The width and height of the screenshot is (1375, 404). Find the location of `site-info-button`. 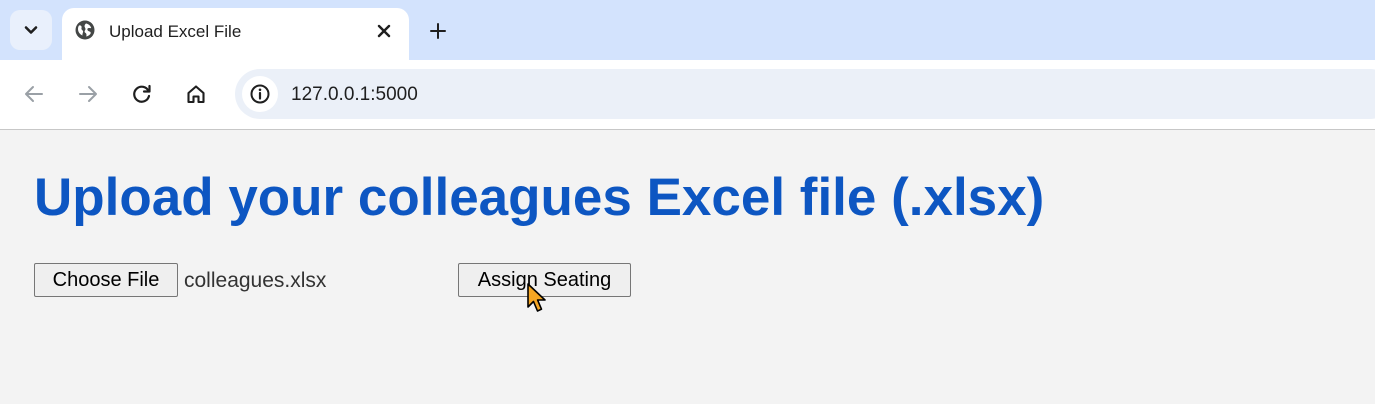

site-info-button is located at coordinates (260, 94).